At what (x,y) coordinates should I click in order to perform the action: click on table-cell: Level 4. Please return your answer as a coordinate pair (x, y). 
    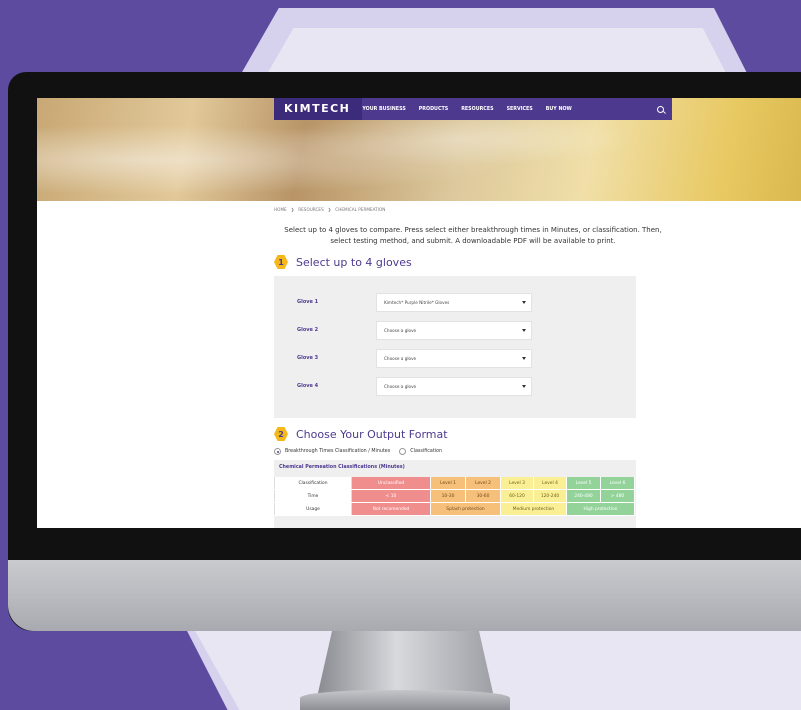
    Looking at the image, I should click on (550, 483).